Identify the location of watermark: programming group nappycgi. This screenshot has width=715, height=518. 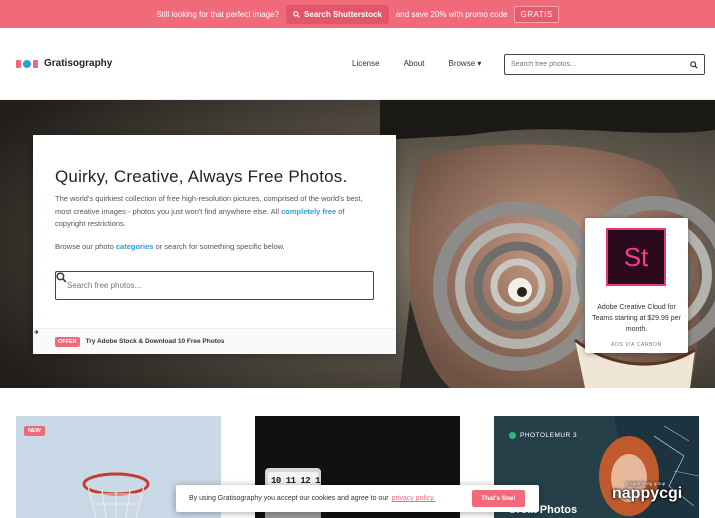
(647, 491).